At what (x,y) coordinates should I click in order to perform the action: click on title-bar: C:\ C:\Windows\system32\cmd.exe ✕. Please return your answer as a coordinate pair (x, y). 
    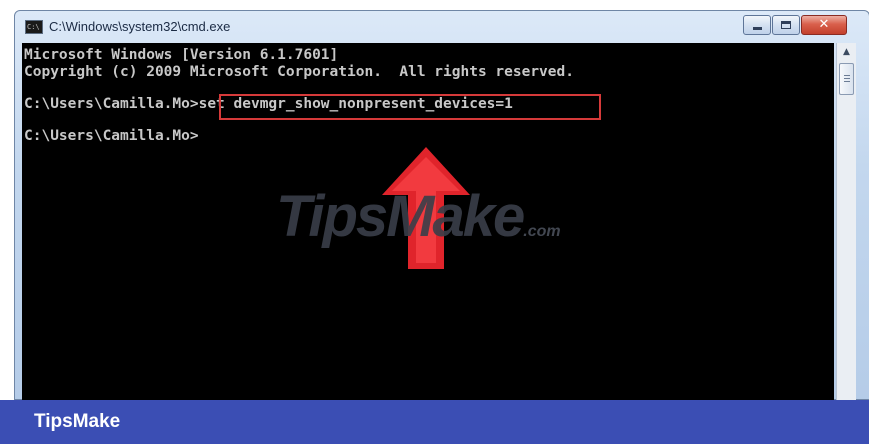
    Looking at the image, I should click on (442, 27).